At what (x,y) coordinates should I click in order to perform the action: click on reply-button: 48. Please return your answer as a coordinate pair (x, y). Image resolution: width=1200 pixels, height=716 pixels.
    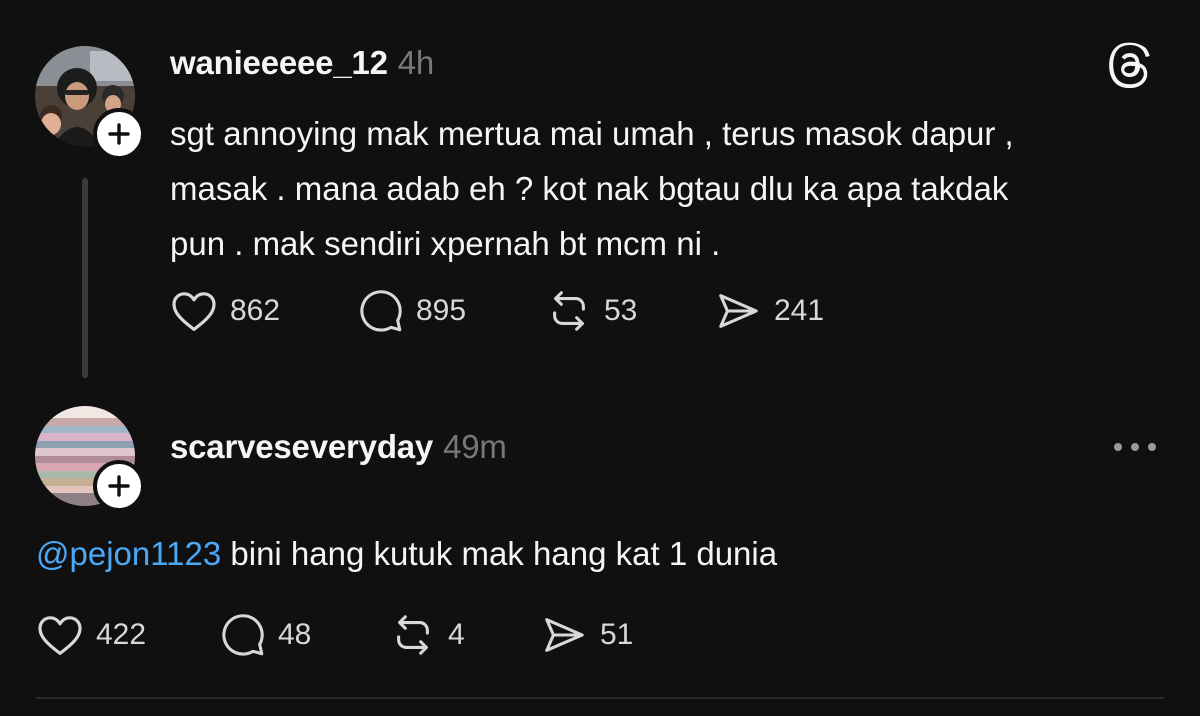
    Looking at the image, I should click on (305, 635).